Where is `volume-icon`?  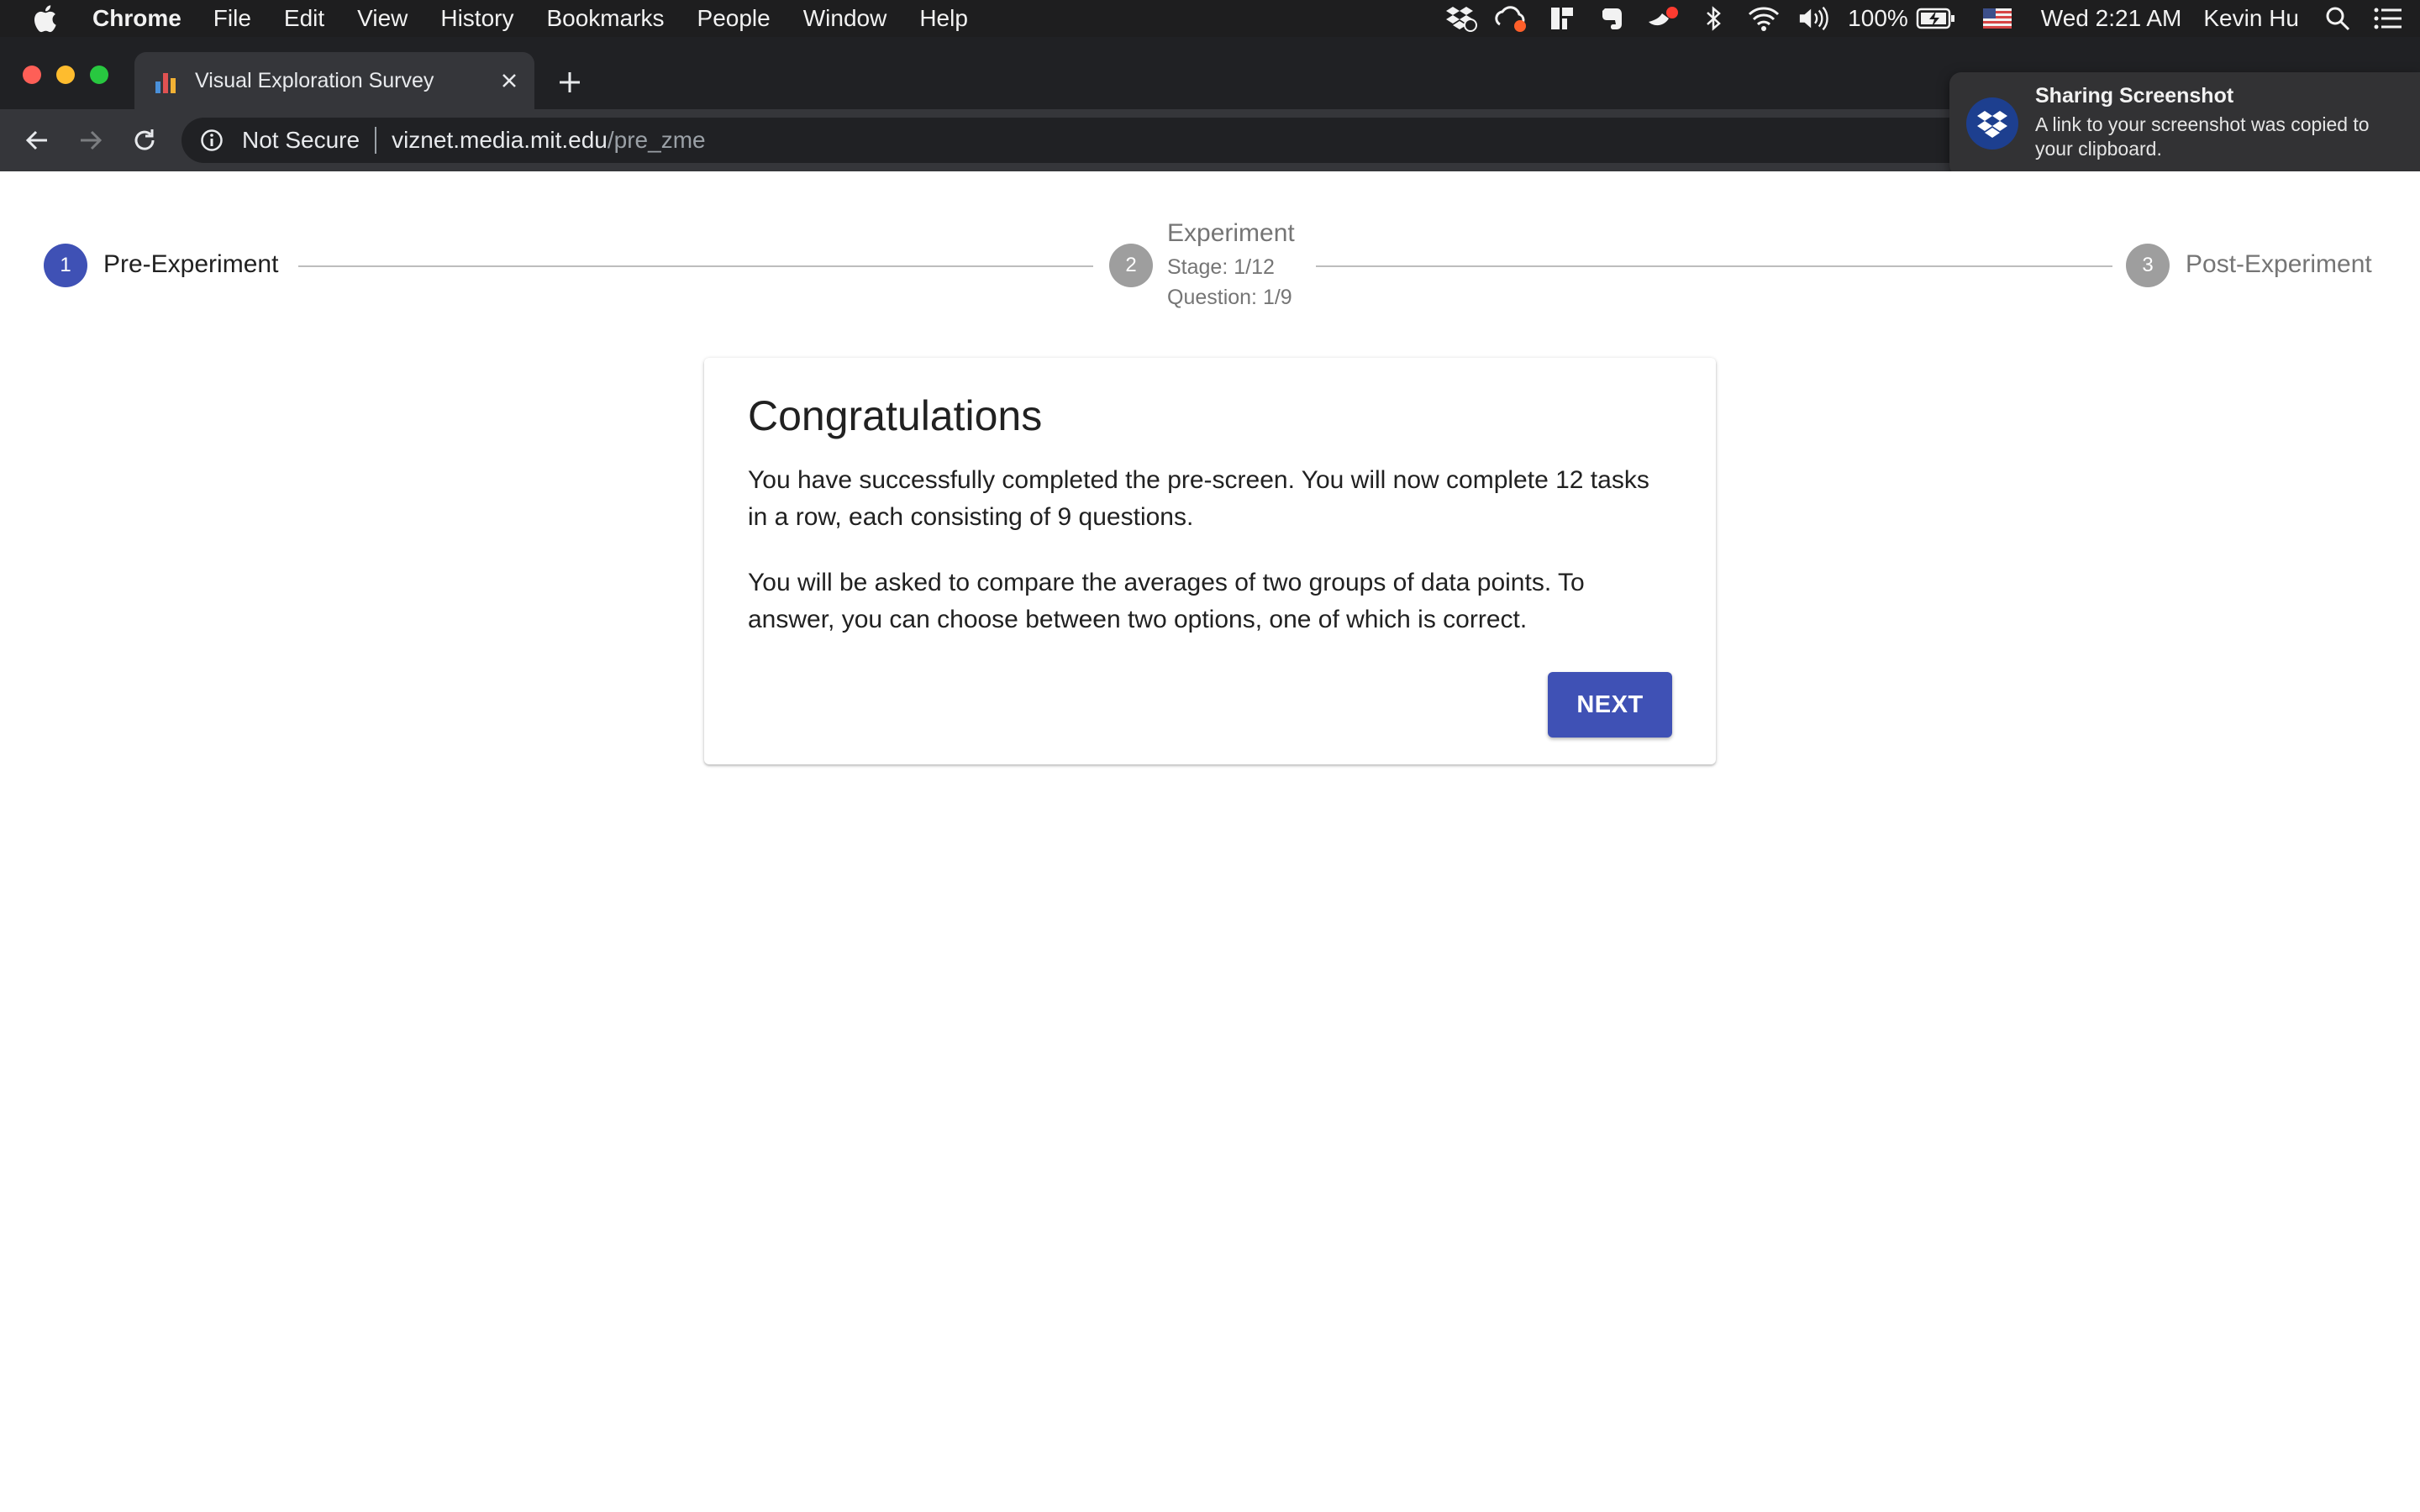 volume-icon is located at coordinates (1814, 18).